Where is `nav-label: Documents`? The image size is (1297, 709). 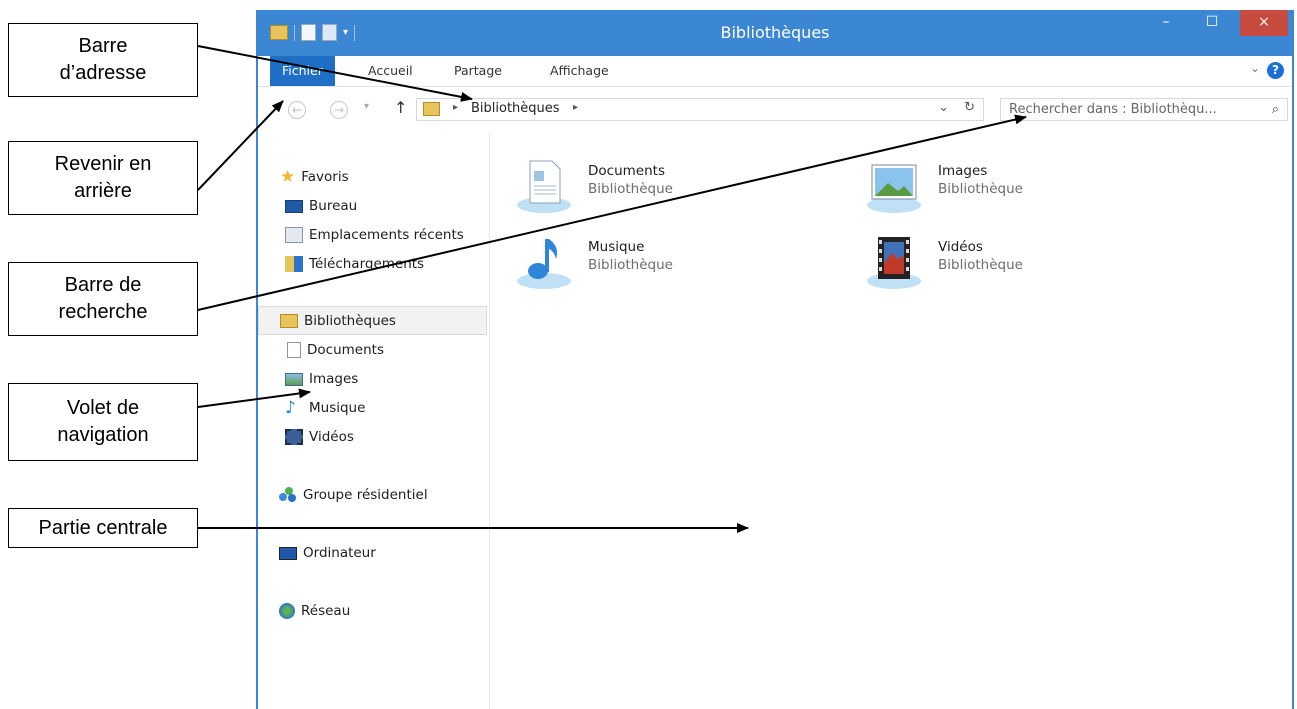
nav-label: Documents is located at coordinates (345, 350).